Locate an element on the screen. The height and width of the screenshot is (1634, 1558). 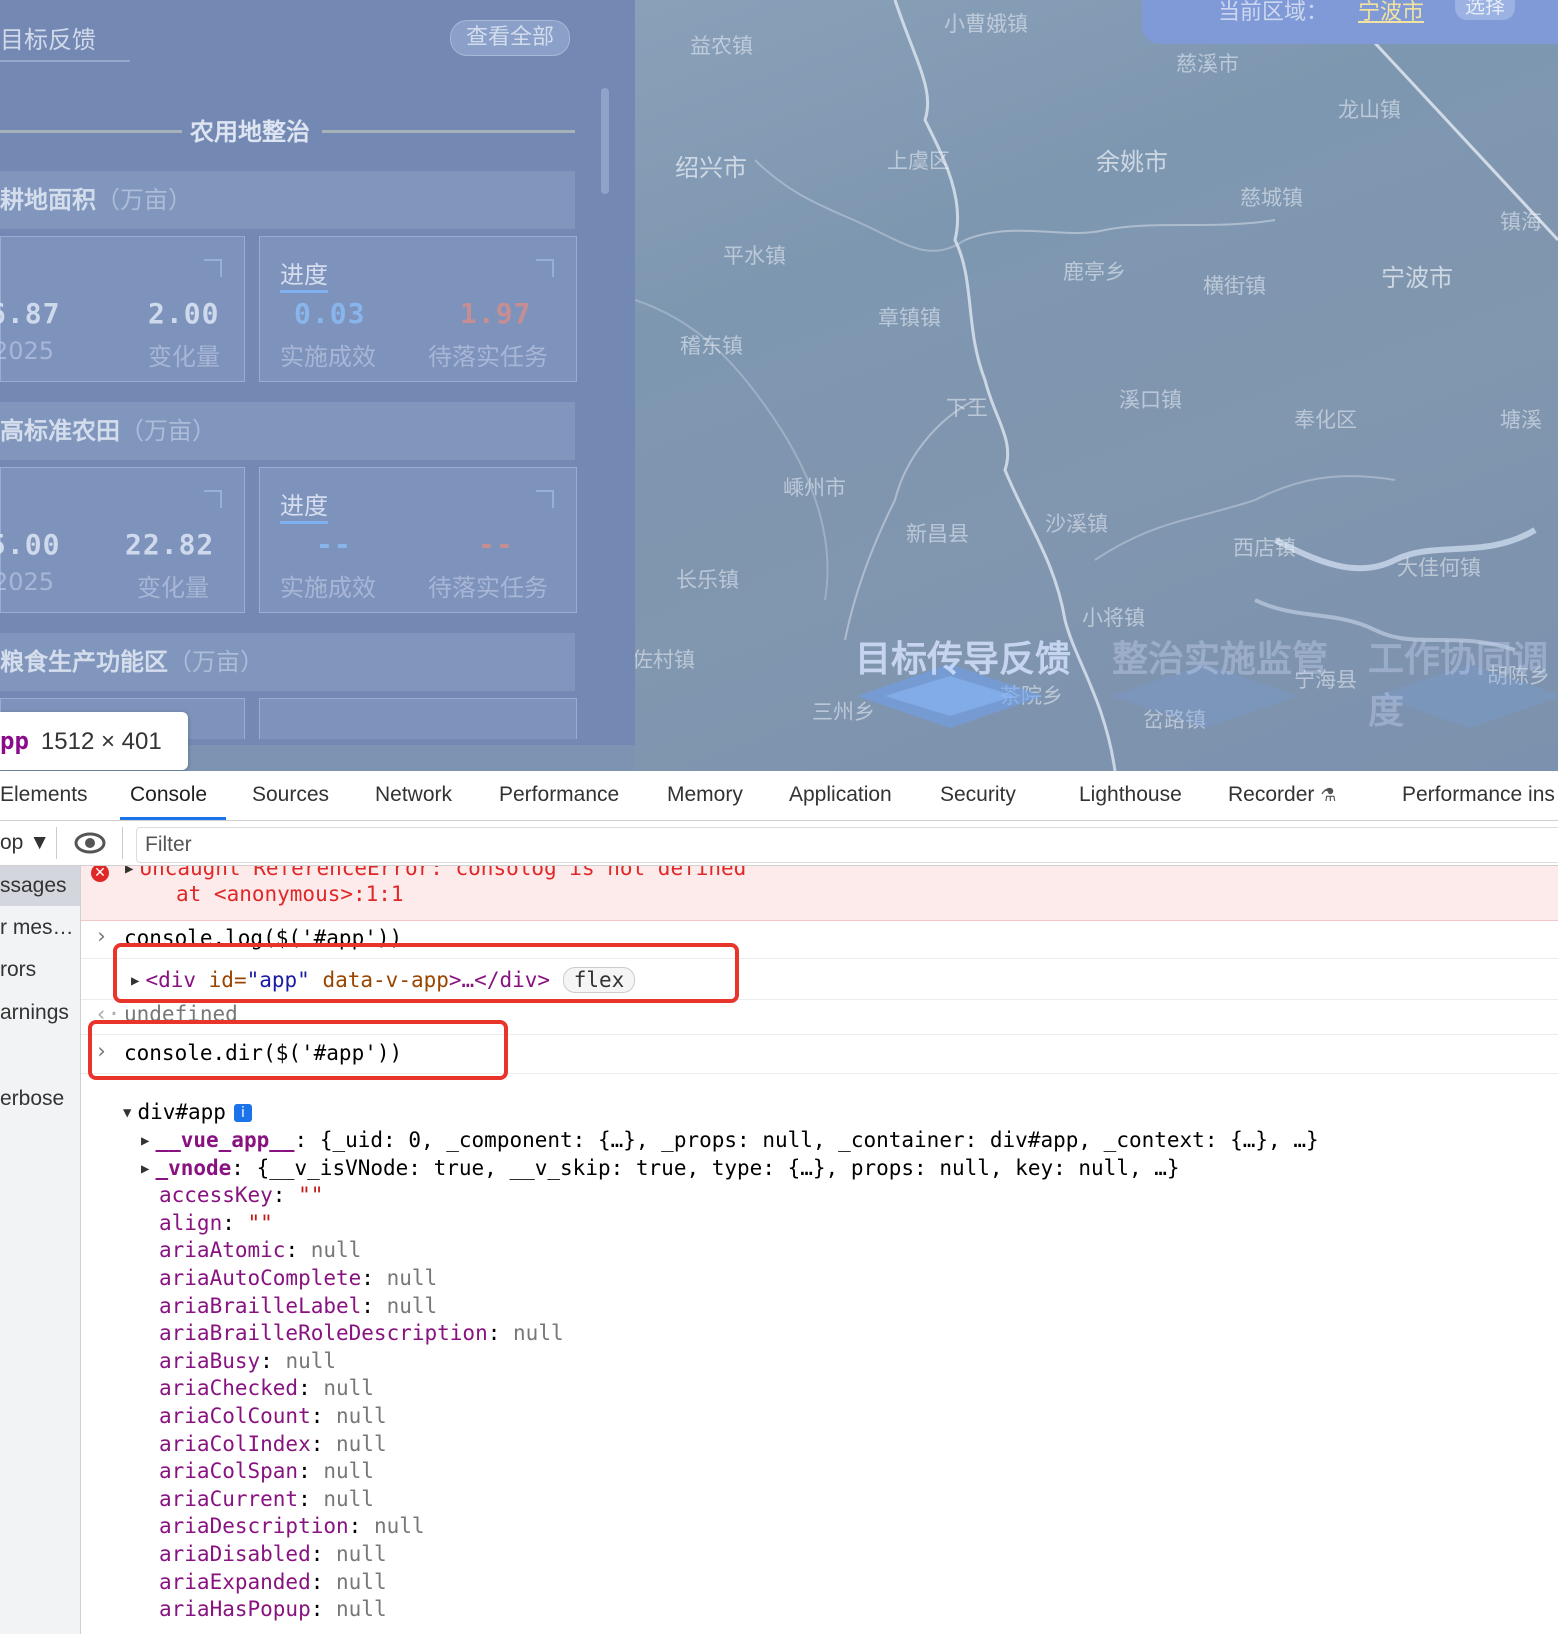
region-value-link: 宁波市 is located at coordinates (1391, 13).